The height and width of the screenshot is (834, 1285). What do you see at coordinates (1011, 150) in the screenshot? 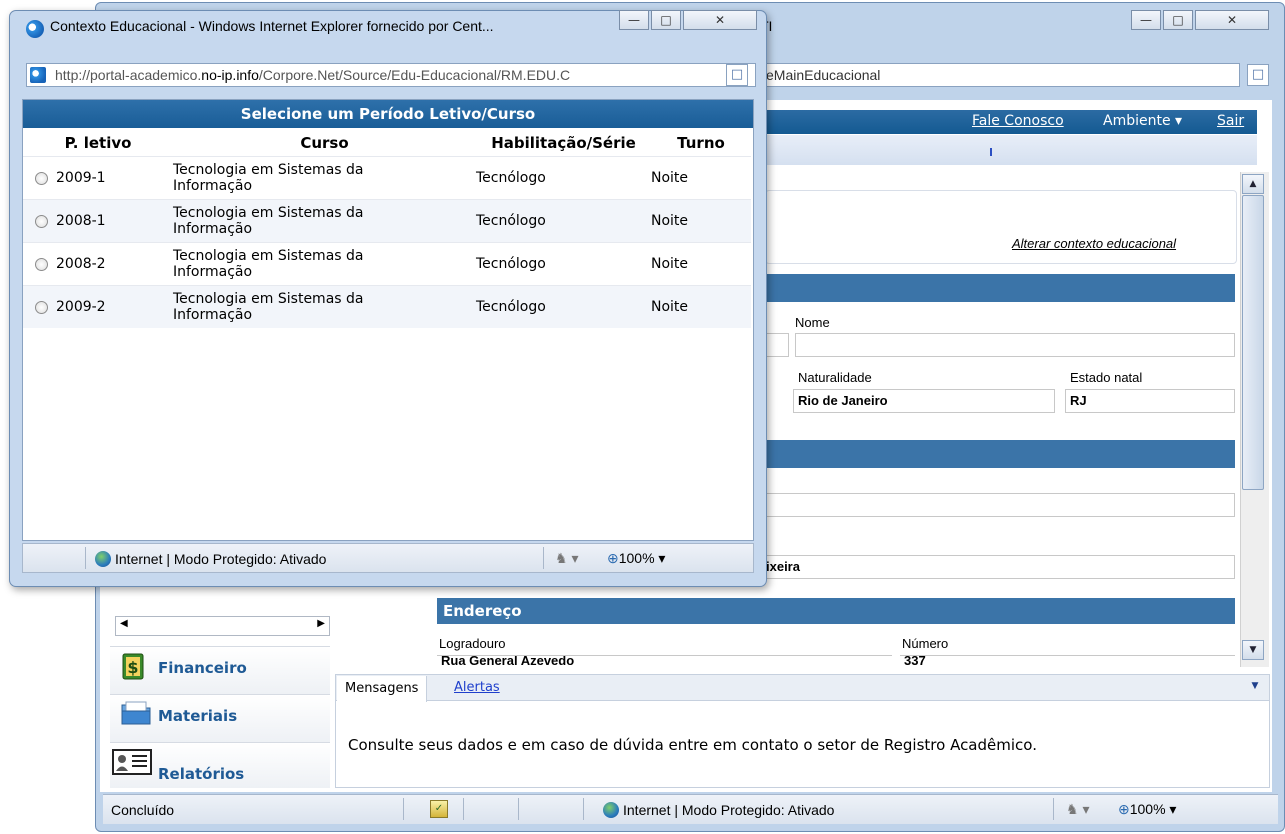
I see `portal-sub-bar` at bounding box center [1011, 150].